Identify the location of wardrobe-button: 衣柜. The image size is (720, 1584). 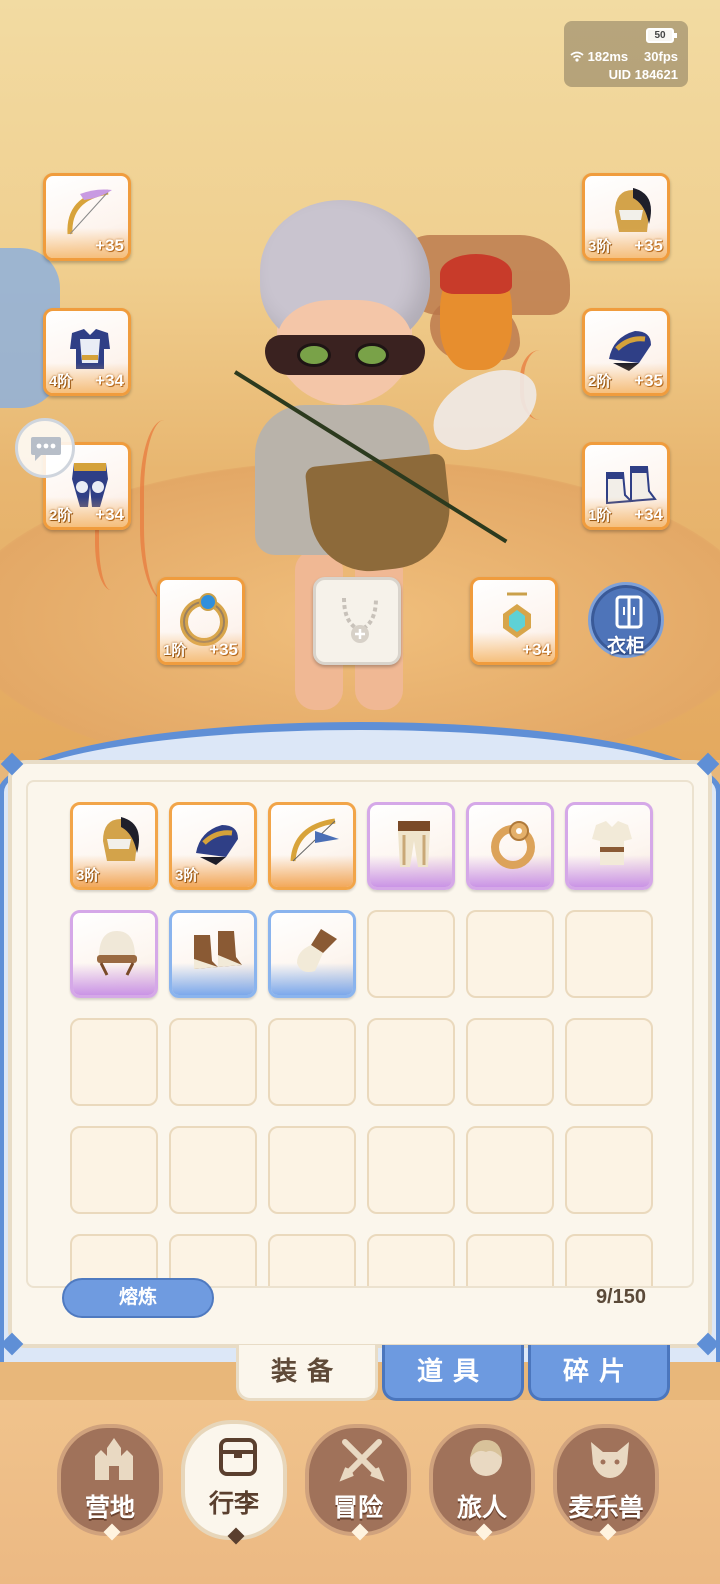
(626, 620).